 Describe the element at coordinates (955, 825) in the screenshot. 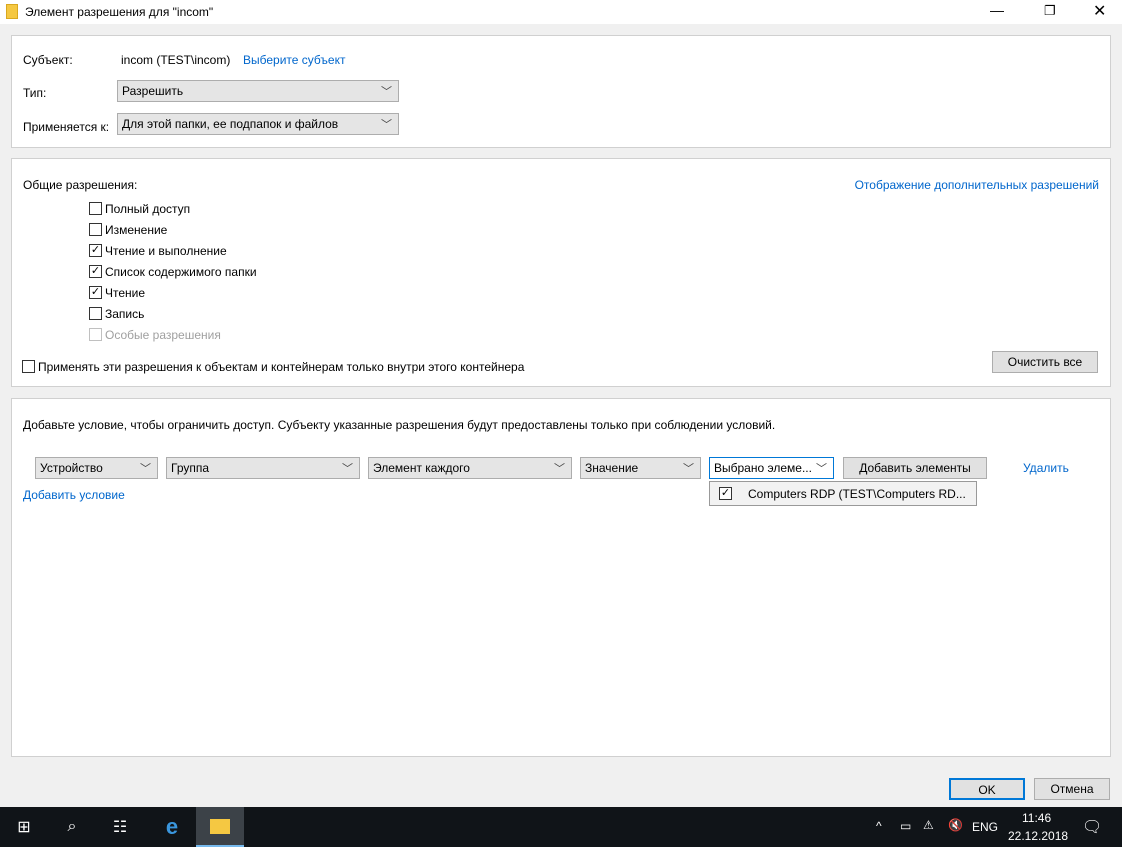

I see `volume-muted-icon: 🔇` at that location.